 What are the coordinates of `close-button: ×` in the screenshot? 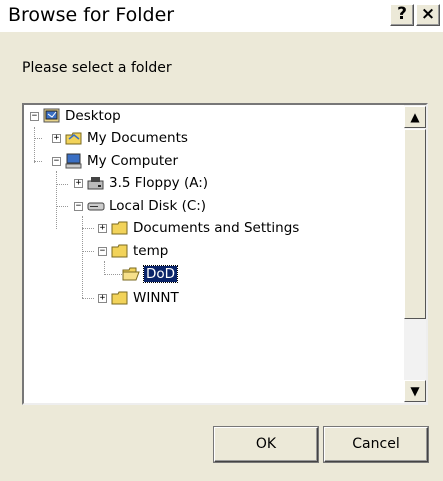 It's located at (428, 15).